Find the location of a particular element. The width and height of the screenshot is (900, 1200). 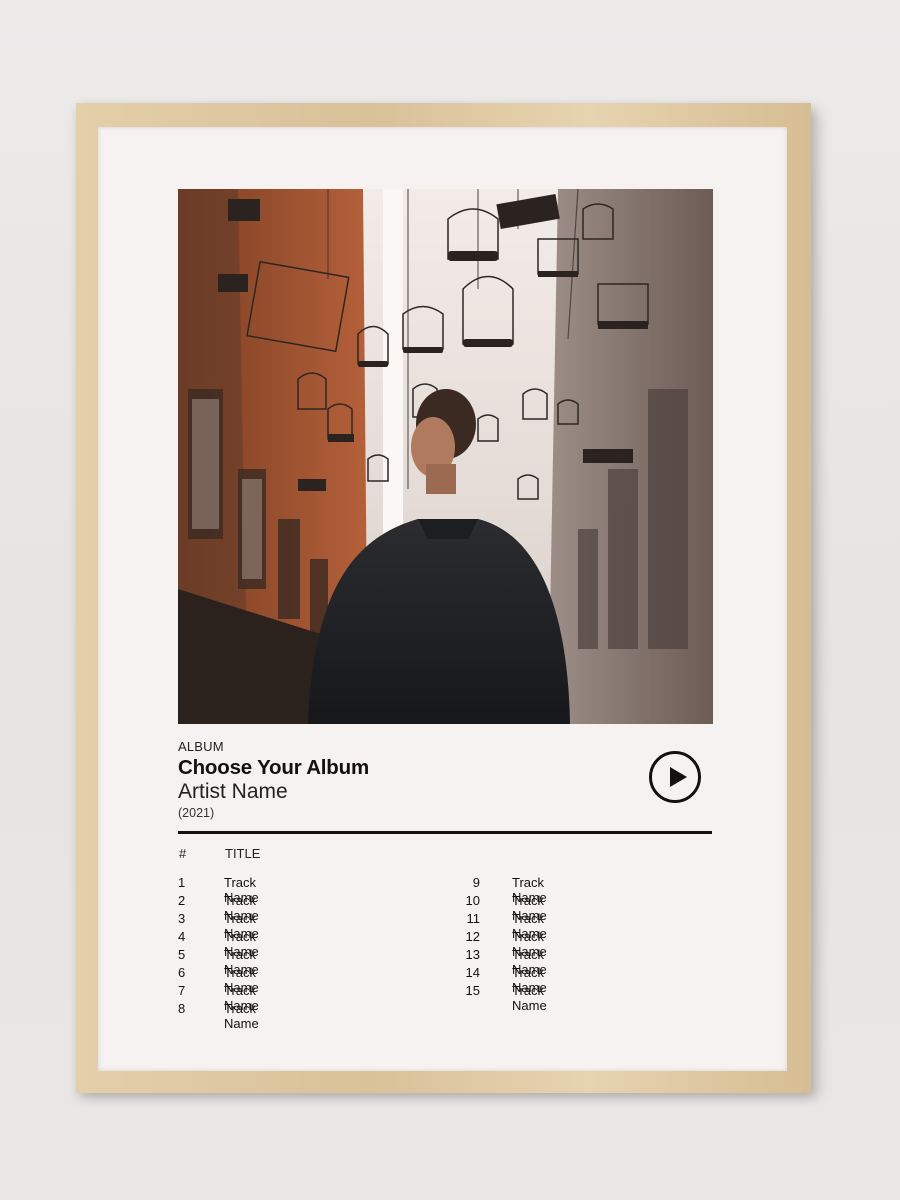

tracklist-header-number: # is located at coordinates (183, 853).